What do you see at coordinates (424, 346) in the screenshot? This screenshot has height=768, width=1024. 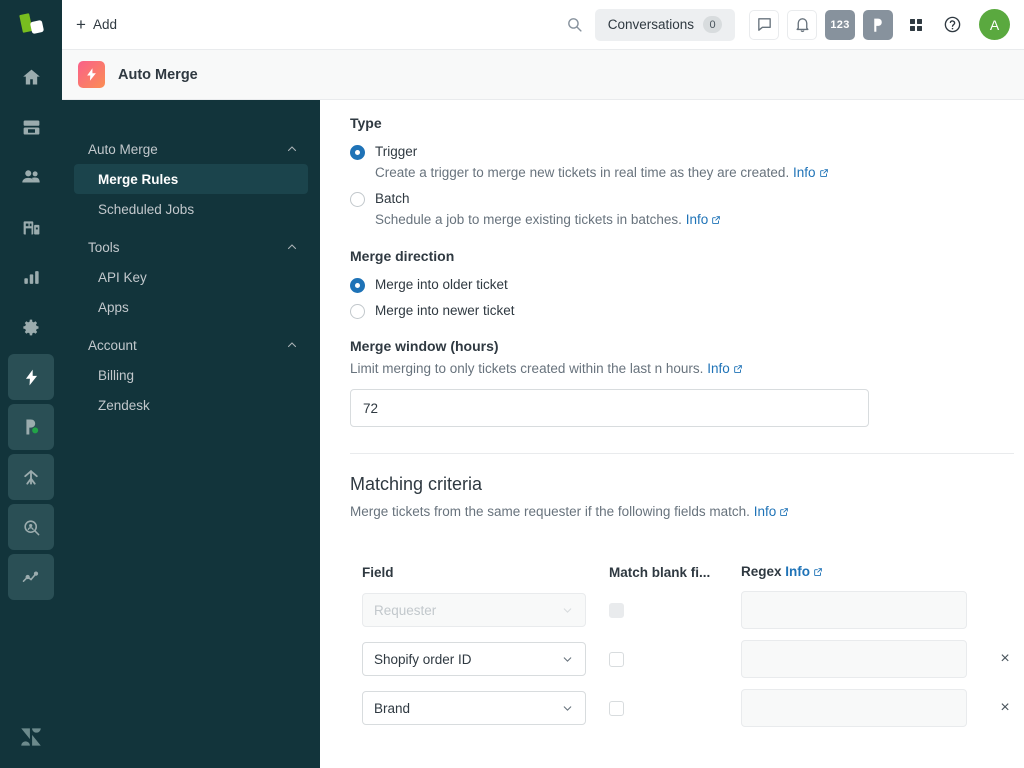 I see `merge-window-heading: Merge window (hours)` at bounding box center [424, 346].